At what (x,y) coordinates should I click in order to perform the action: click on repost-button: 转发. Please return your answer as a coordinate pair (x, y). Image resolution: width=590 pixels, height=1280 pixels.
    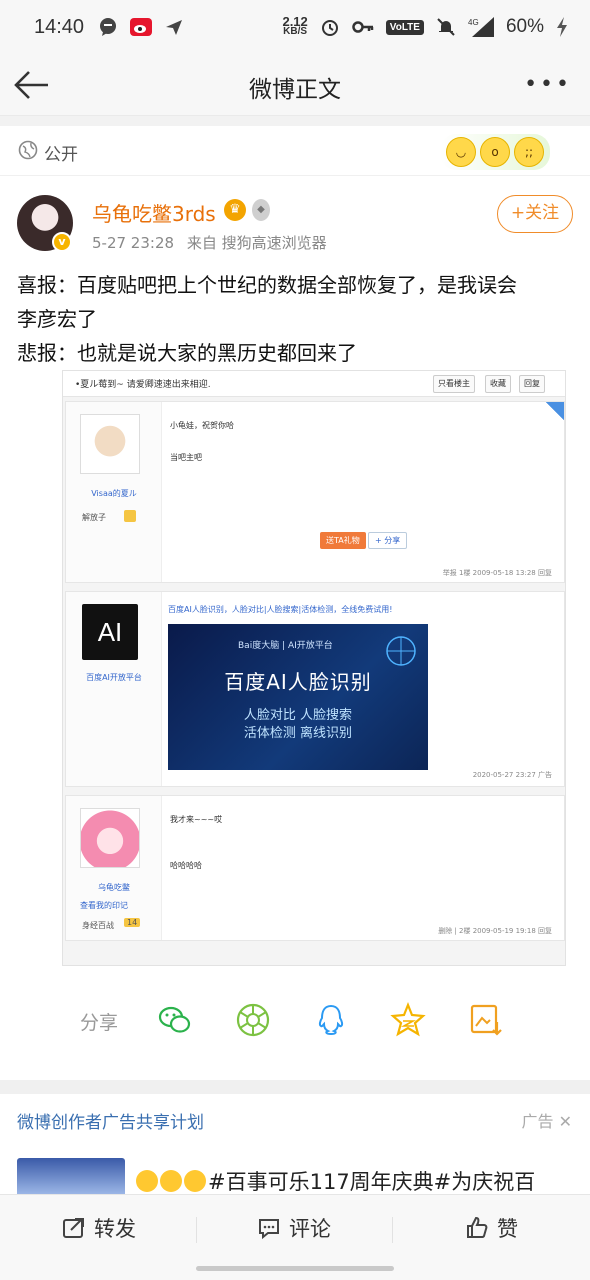
    Looking at the image, I should click on (99, 1228).